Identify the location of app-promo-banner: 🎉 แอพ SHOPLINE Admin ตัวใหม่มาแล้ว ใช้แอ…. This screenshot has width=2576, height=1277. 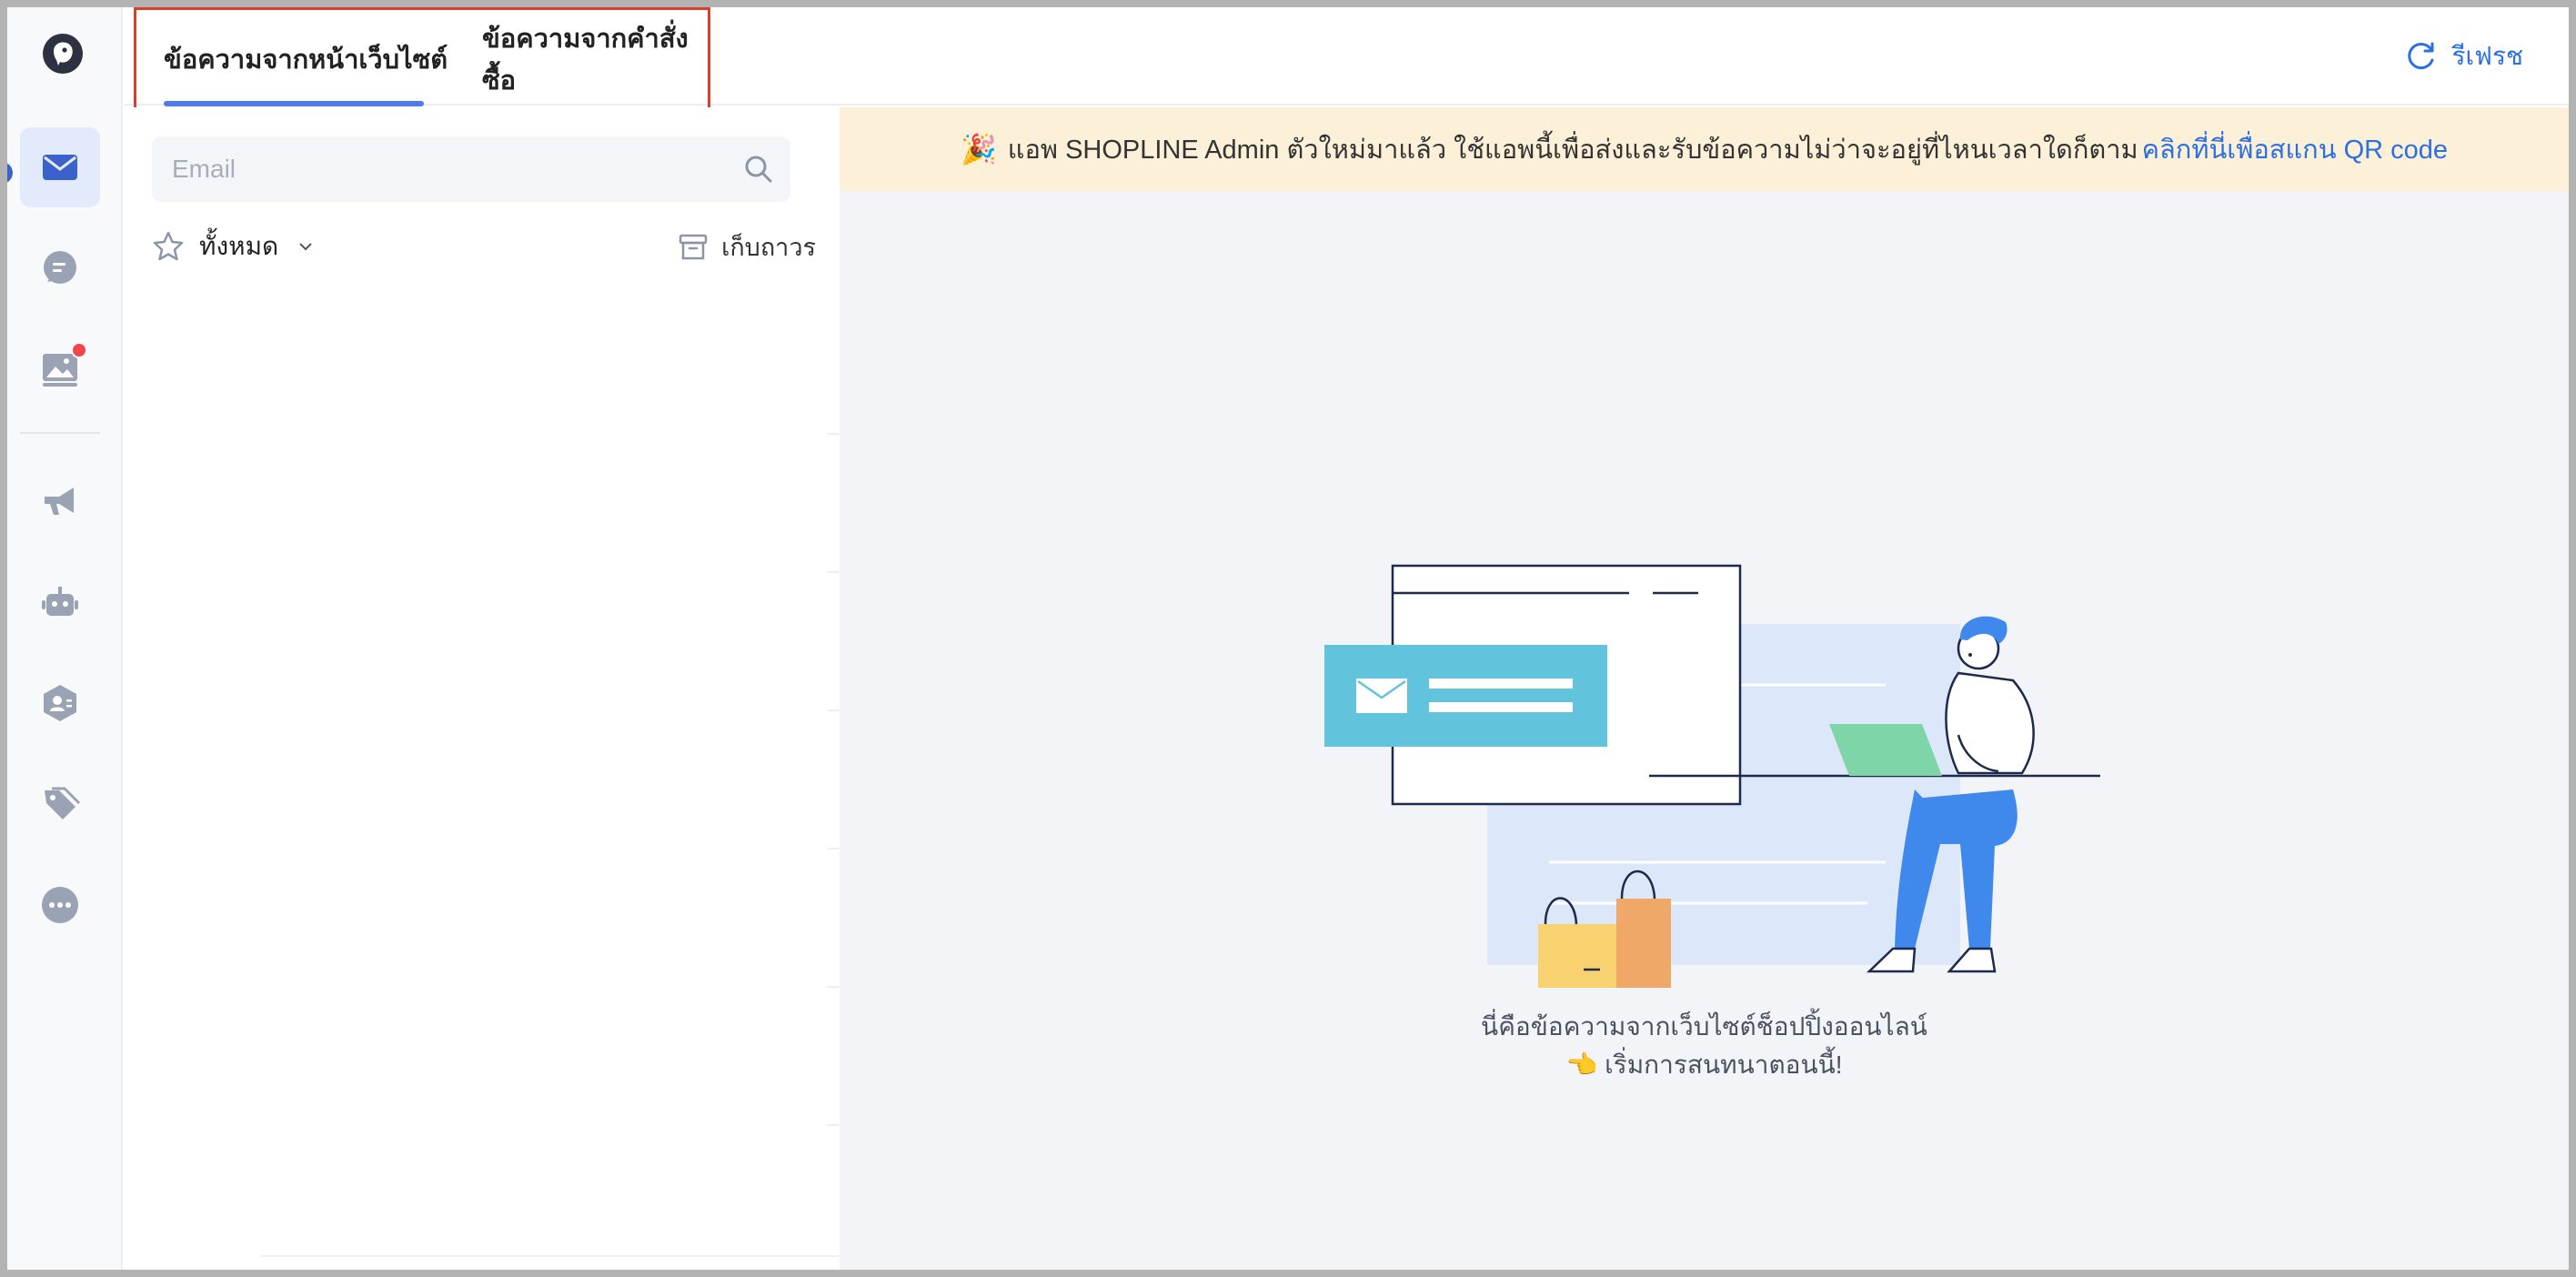
(1704, 149).